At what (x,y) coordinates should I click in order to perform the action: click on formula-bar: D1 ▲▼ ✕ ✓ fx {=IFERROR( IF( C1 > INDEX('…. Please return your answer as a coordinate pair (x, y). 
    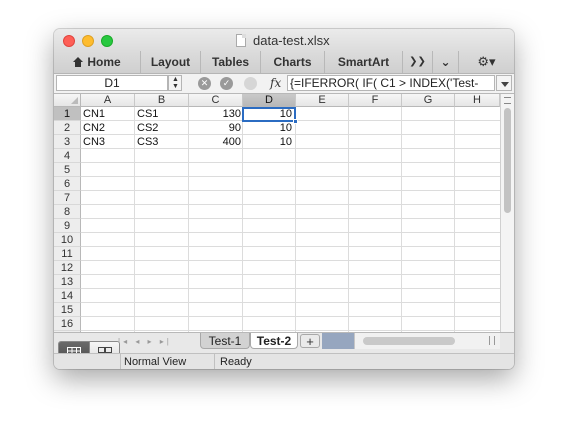
    Looking at the image, I should click on (284, 84).